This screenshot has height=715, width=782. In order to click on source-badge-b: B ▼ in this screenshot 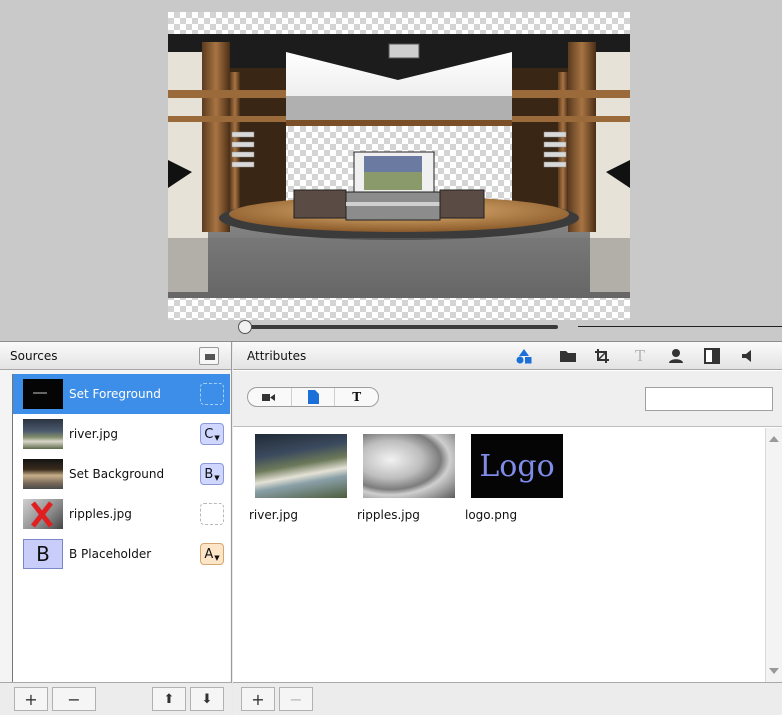, I will do `click(212, 474)`.